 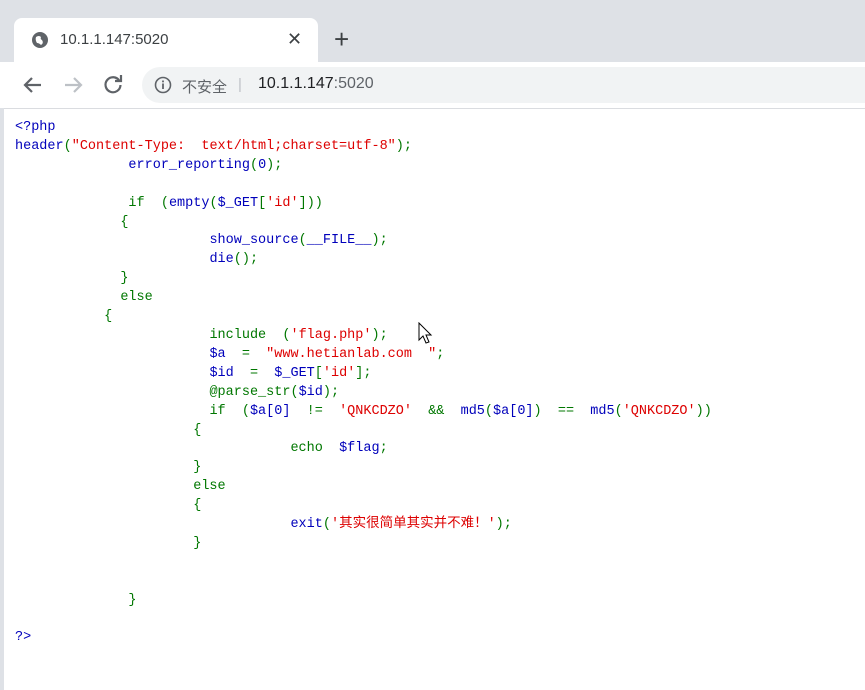 I want to click on forward-arrow-icon, so click(x=73, y=85).